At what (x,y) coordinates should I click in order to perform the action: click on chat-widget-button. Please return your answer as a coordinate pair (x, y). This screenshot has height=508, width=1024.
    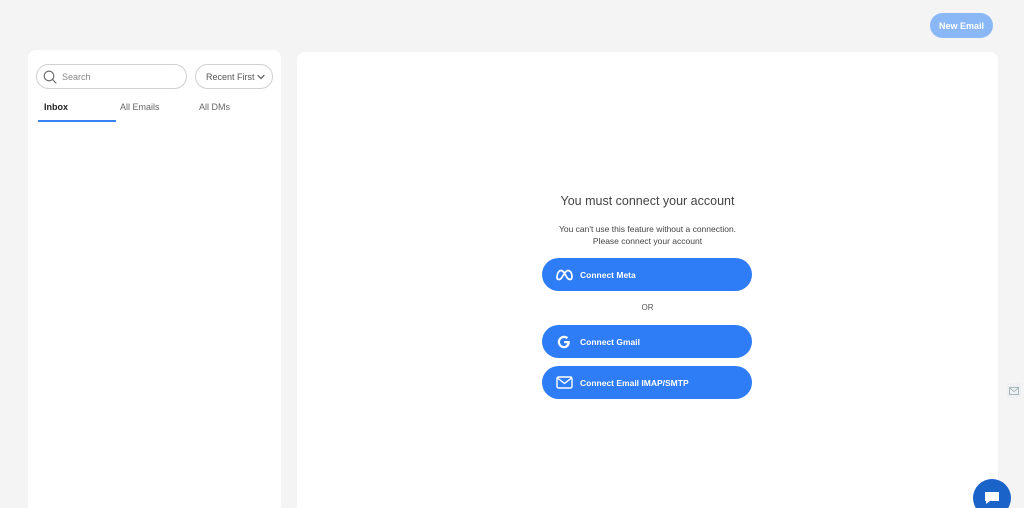
    Looking at the image, I should click on (992, 493).